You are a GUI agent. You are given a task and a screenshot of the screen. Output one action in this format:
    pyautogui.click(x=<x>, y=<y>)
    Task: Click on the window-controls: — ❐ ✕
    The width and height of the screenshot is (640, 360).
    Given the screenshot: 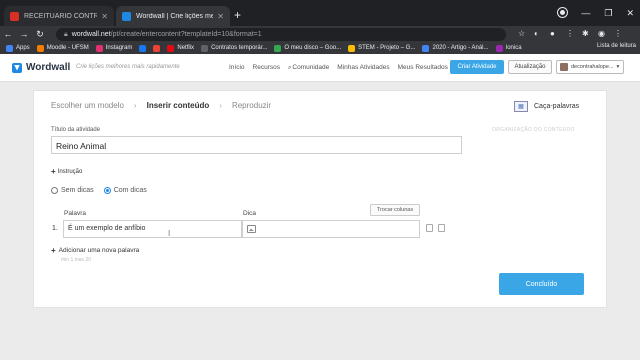 What is the action you would take?
    pyautogui.click(x=595, y=13)
    